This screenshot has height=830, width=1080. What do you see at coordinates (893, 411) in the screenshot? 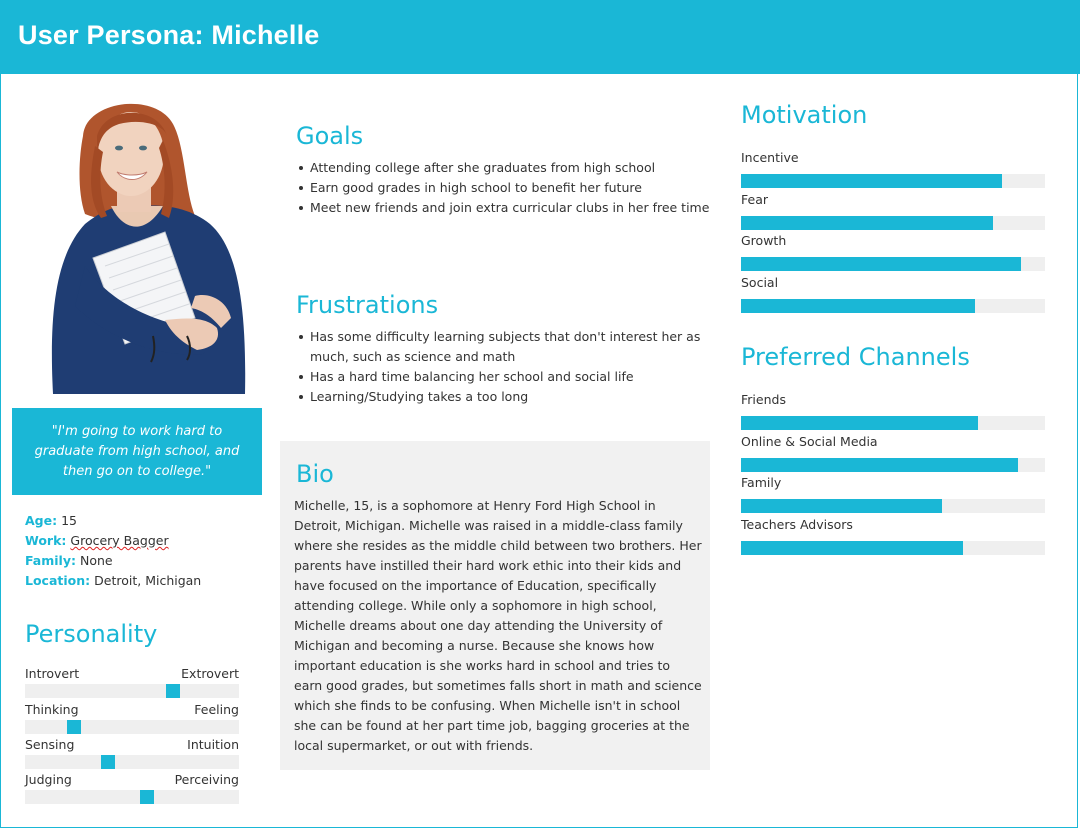
I see `meter: Friends` at bounding box center [893, 411].